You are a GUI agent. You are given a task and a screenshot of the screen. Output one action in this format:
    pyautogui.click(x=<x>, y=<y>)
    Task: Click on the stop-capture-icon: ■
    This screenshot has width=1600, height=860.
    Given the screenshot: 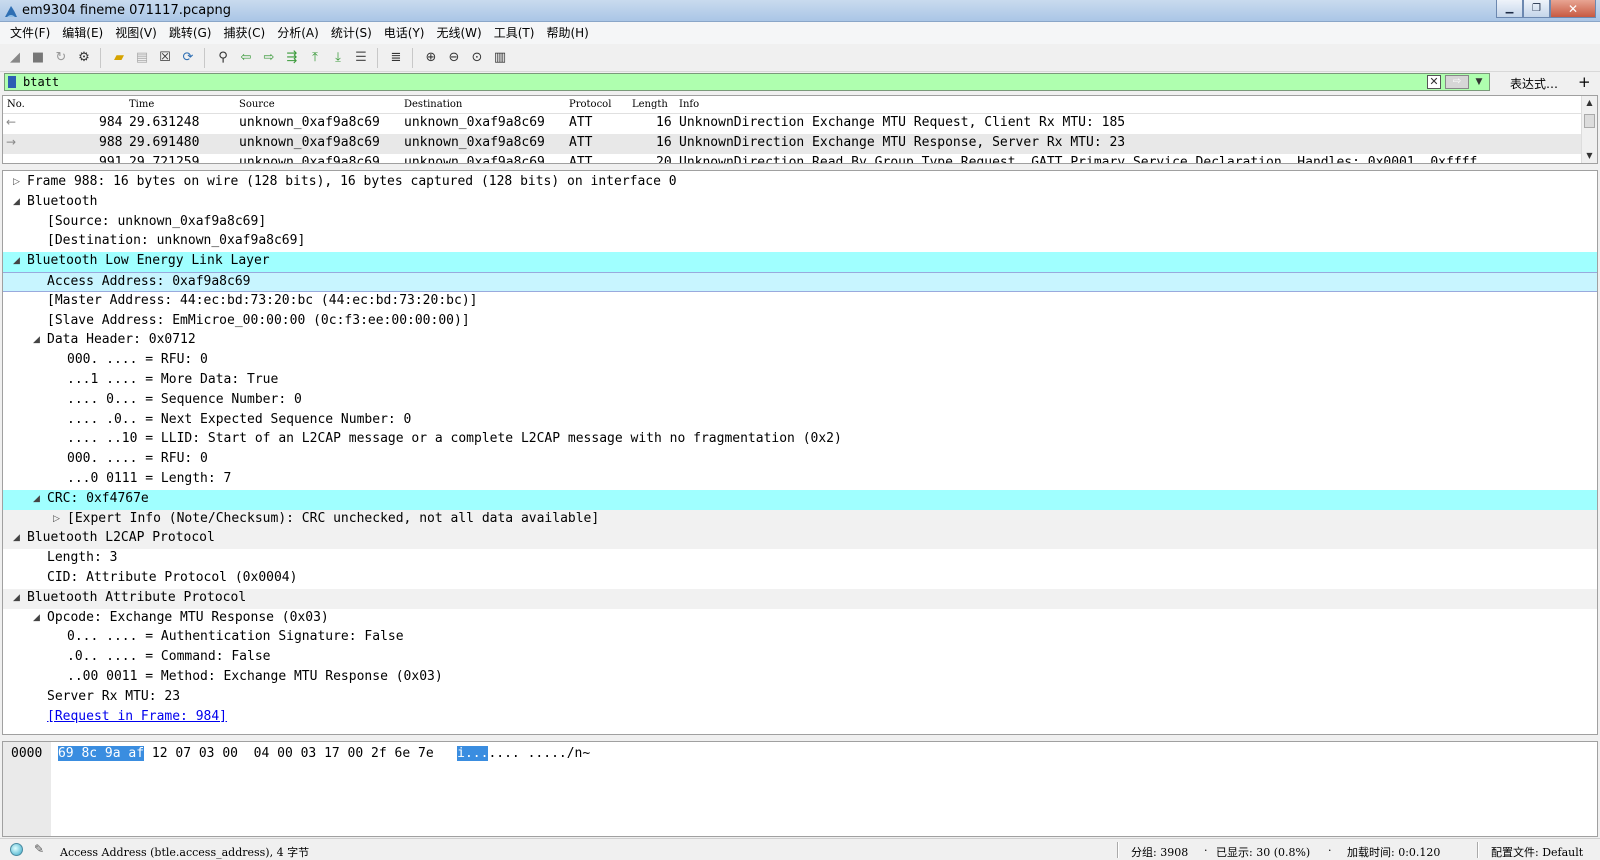 What is the action you would take?
    pyautogui.click(x=38, y=58)
    